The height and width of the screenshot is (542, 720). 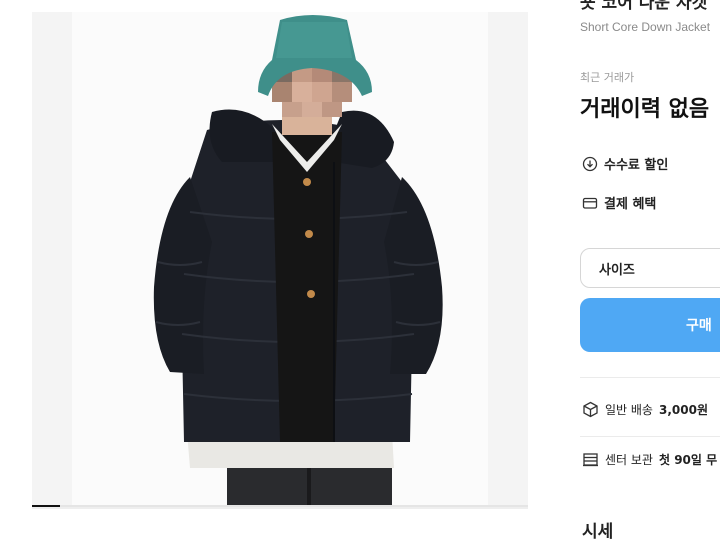 I want to click on gallery-divider, so click(x=280, y=508).